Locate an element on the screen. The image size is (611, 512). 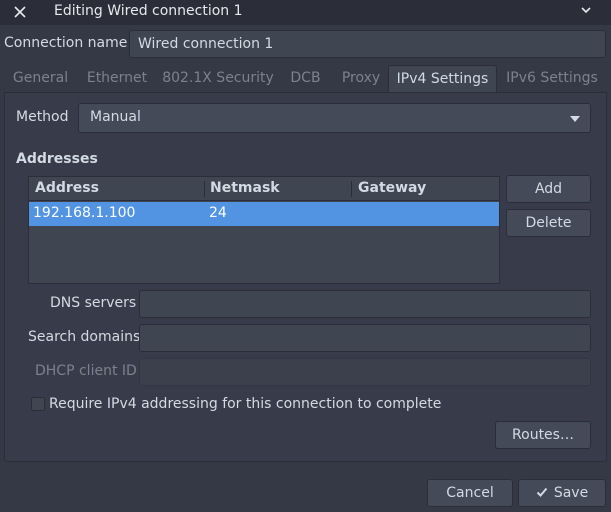
chevron-down-icon is located at coordinates (586, 10).